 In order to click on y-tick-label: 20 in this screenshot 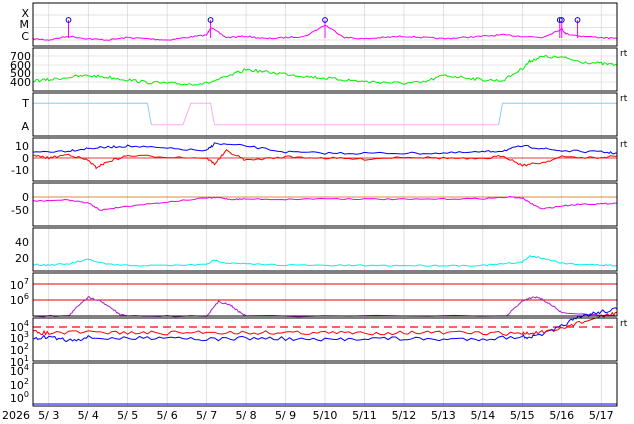, I will do `click(22, 258)`.